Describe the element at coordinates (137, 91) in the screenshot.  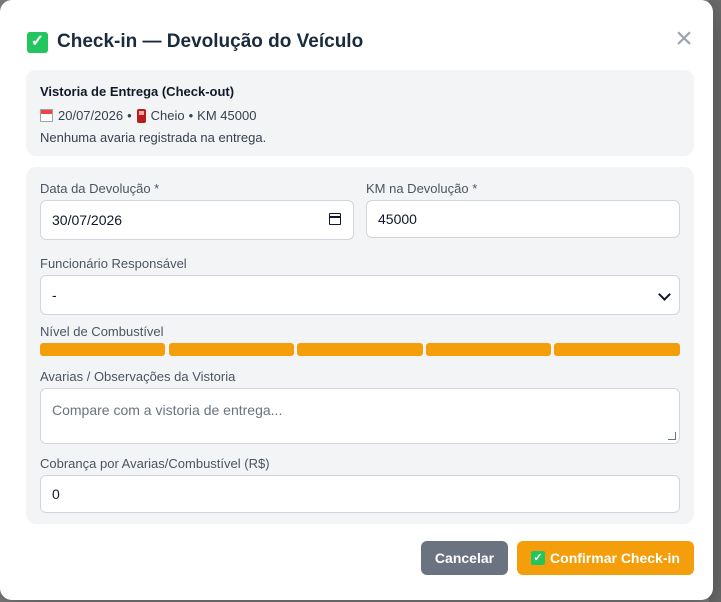
I see `checkout-info-heading: Vistoria de Entrega (Check-out)` at that location.